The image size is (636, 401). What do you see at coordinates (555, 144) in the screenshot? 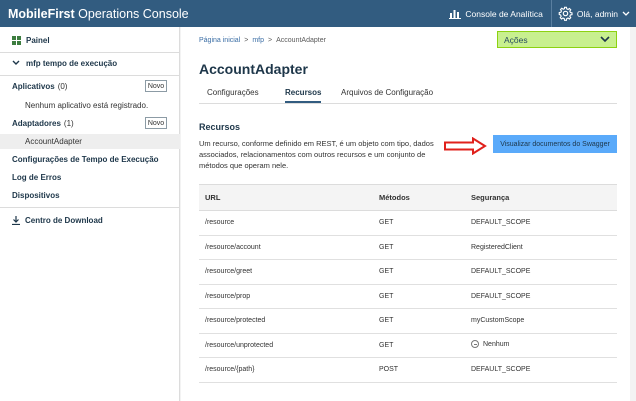
I see `view-swagger-docs-button: Visualizar documentos do Swagger` at bounding box center [555, 144].